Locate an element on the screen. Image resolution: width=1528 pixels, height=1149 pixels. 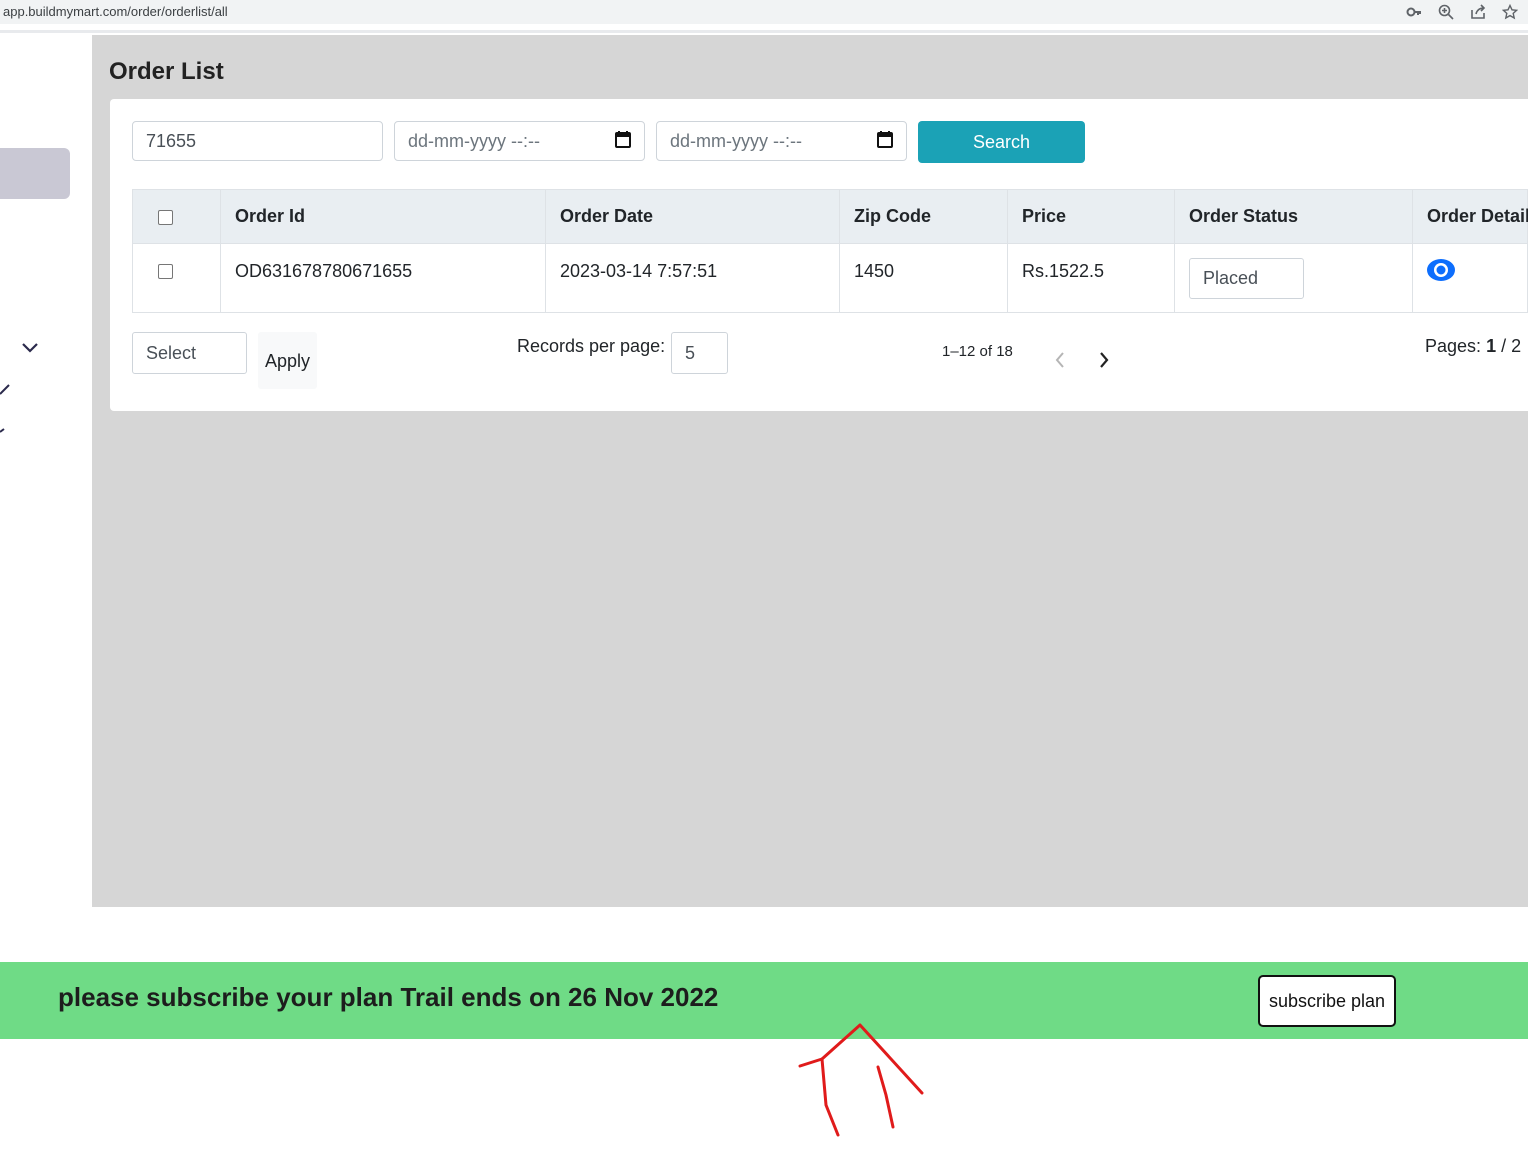
order-status-cell: Placed is located at coordinates (1294, 278).